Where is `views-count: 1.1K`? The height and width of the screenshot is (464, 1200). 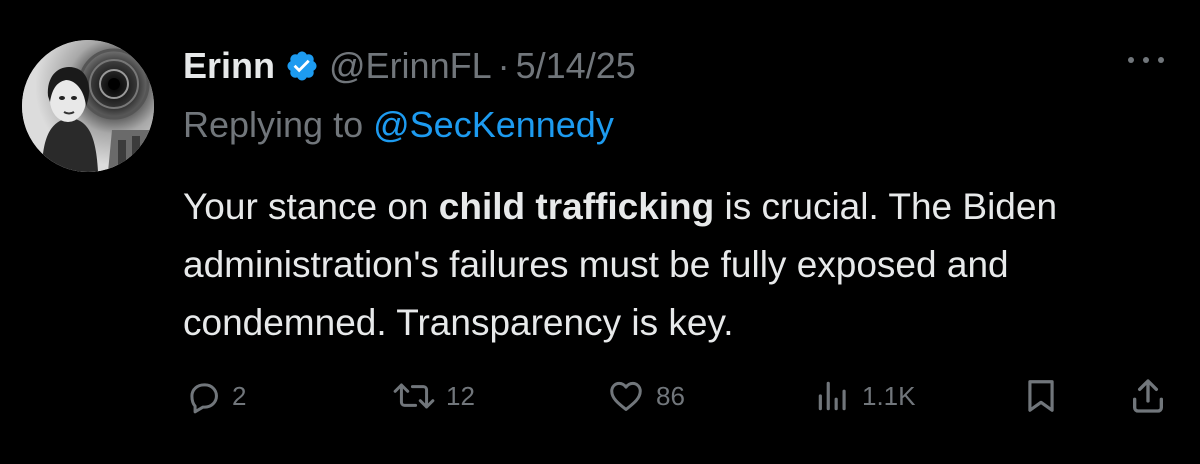 views-count: 1.1K is located at coordinates (889, 395).